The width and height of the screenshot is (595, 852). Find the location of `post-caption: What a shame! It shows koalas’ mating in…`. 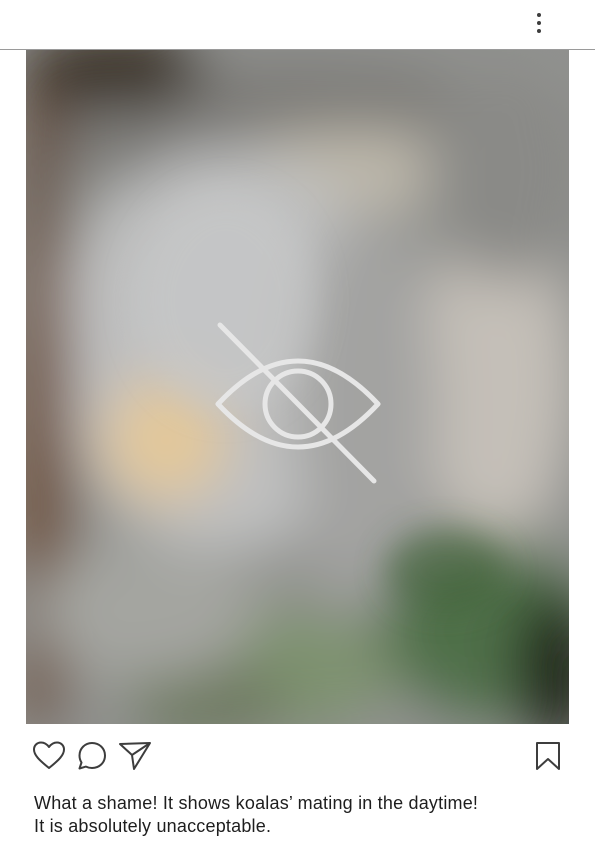

post-caption: What a shame! It shows koalas’ mating in… is located at coordinates (299, 815).